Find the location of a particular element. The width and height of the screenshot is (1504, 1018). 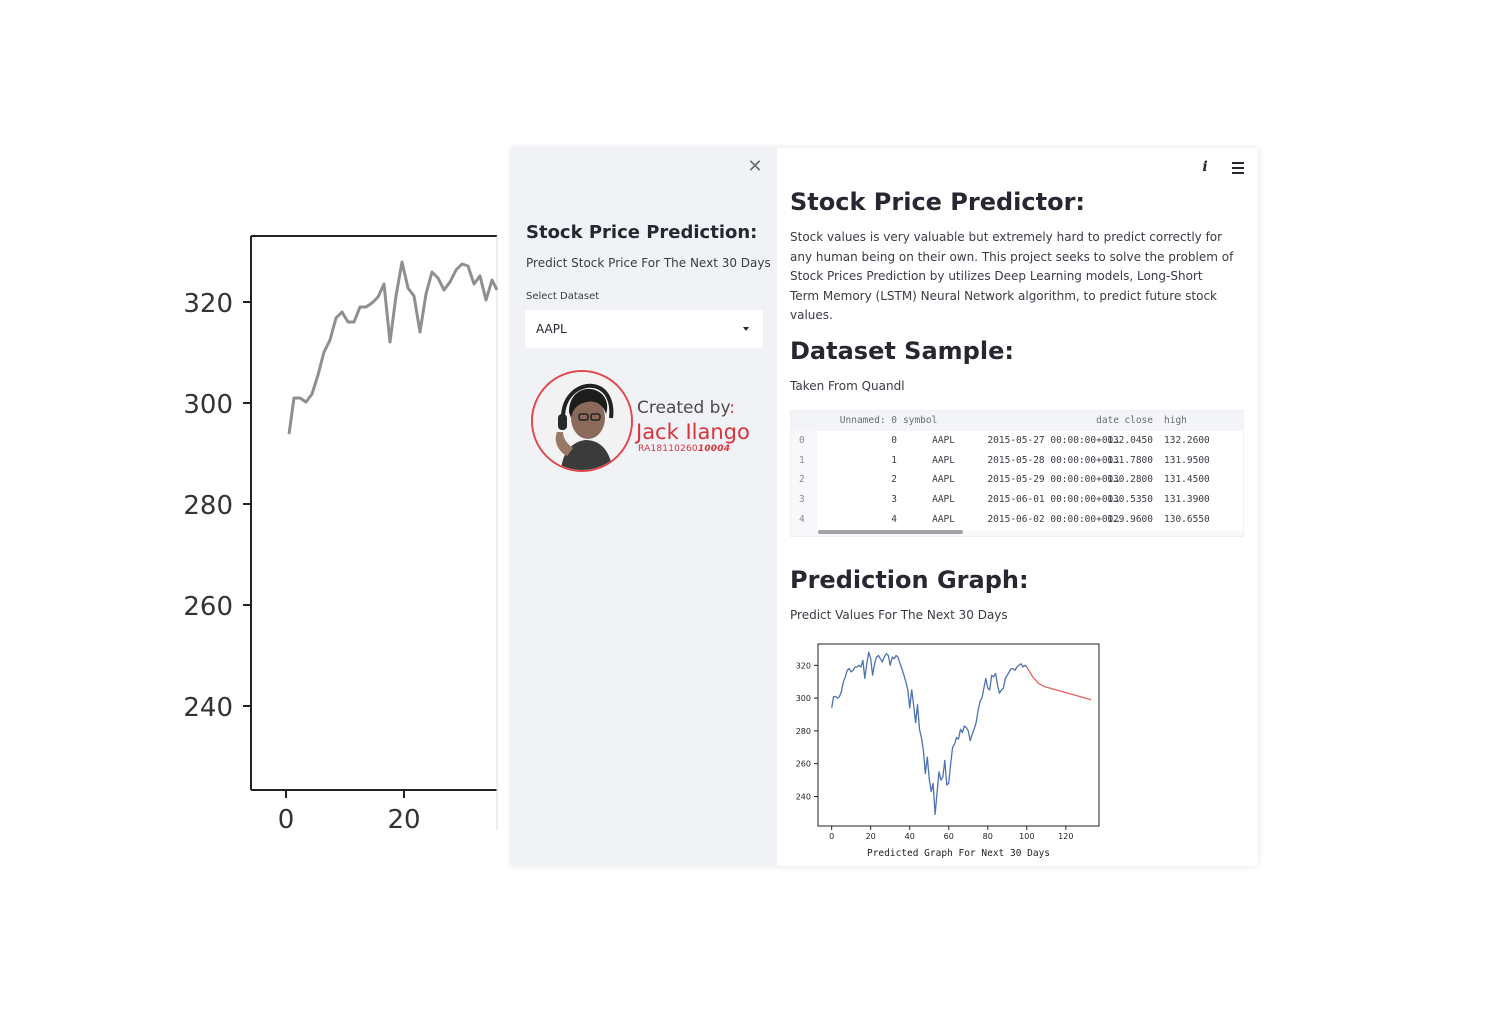

table-cell: 131.7800 is located at coordinates (1130, 460).